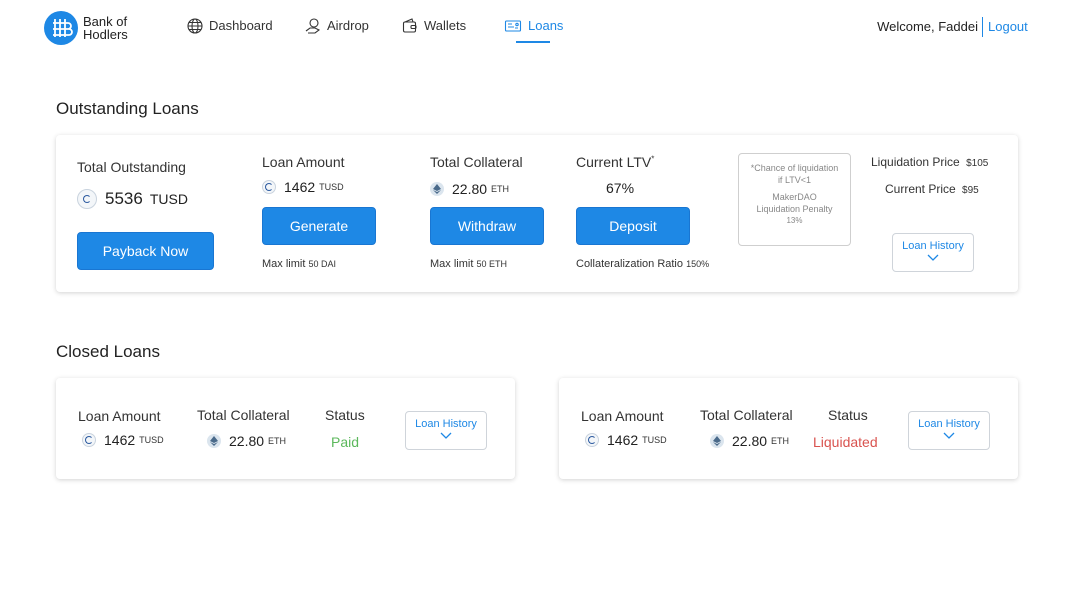 This screenshot has height=600, width=1074. Describe the element at coordinates (131, 167) in the screenshot. I see `total-outstanding-label: Total Outstanding` at that location.